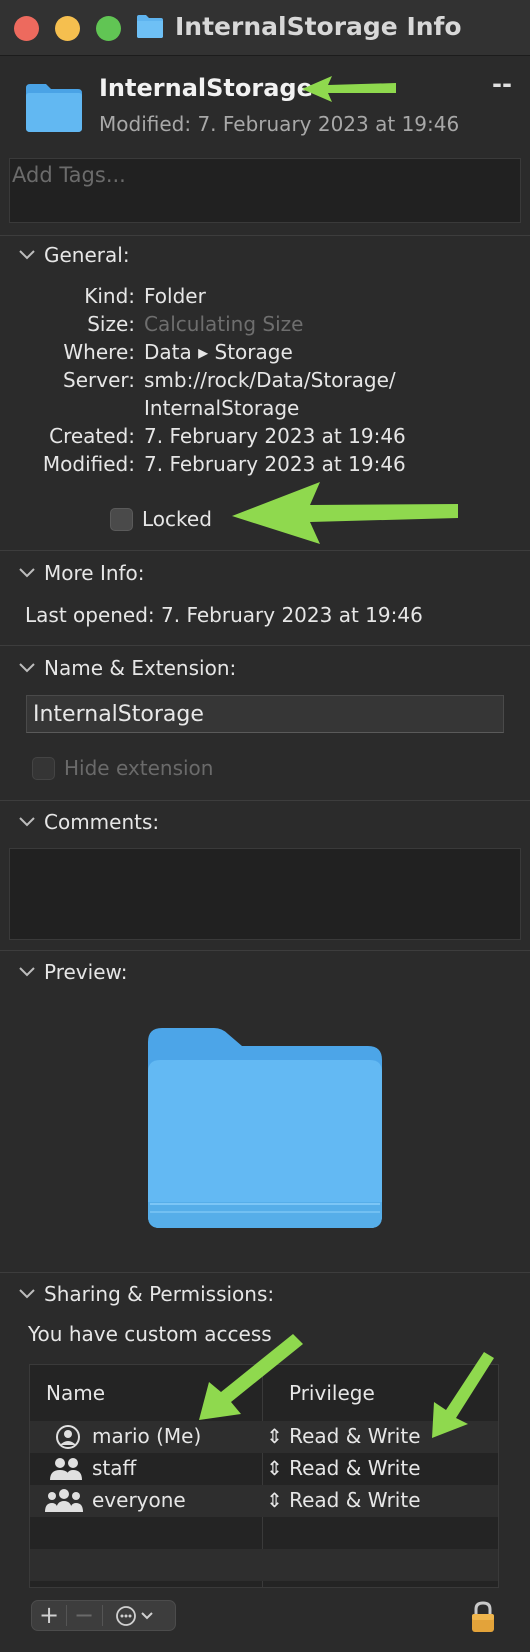 This screenshot has width=530, height=1652. What do you see at coordinates (270, 380) in the screenshot?
I see `info-value: smb://rock/Data/Storage/` at bounding box center [270, 380].